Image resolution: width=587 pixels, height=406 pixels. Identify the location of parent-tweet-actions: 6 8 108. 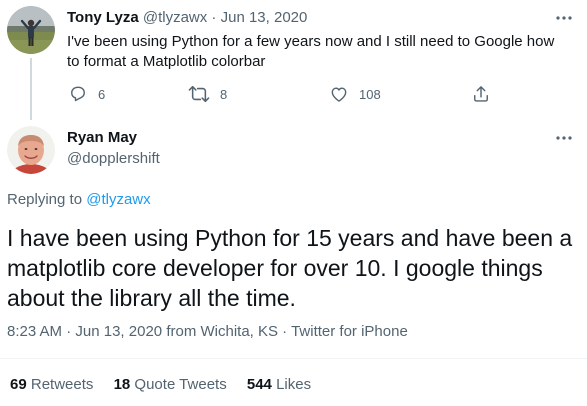
(283, 94).